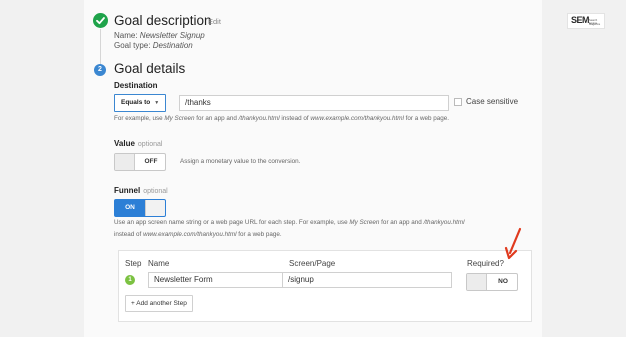 The width and height of the screenshot is (626, 337). Describe the element at coordinates (367, 280) in the screenshot. I see `step-screen-input: /signup` at that location.